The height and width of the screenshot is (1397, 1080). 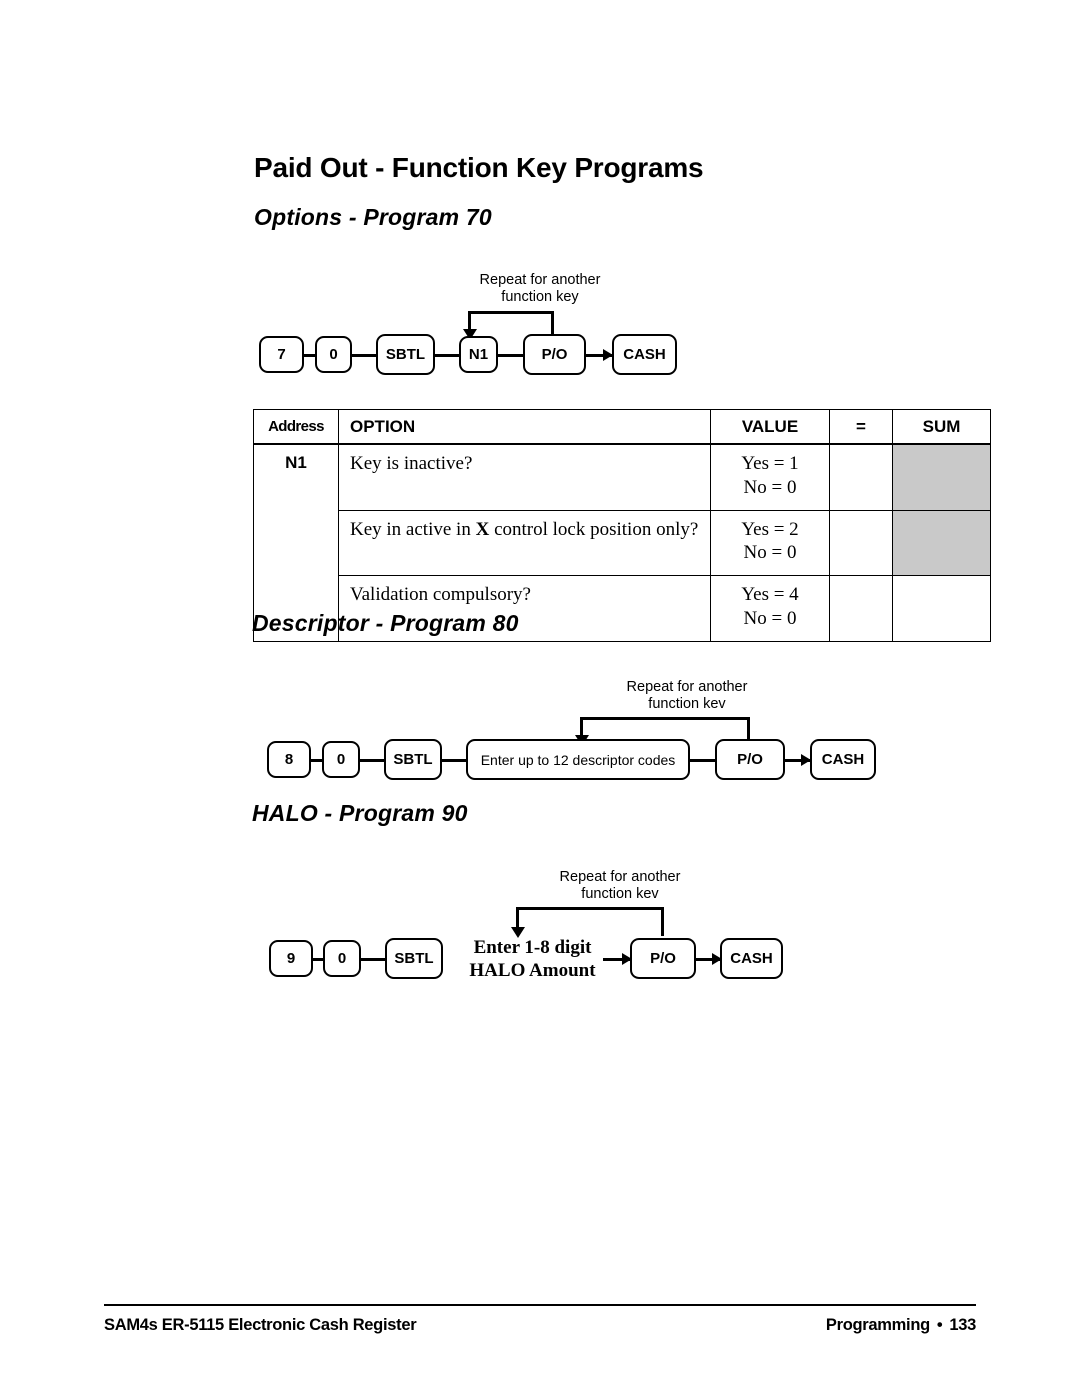 I want to click on loop-caption-halo: Repeat for another function kev, so click(x=620, y=886).